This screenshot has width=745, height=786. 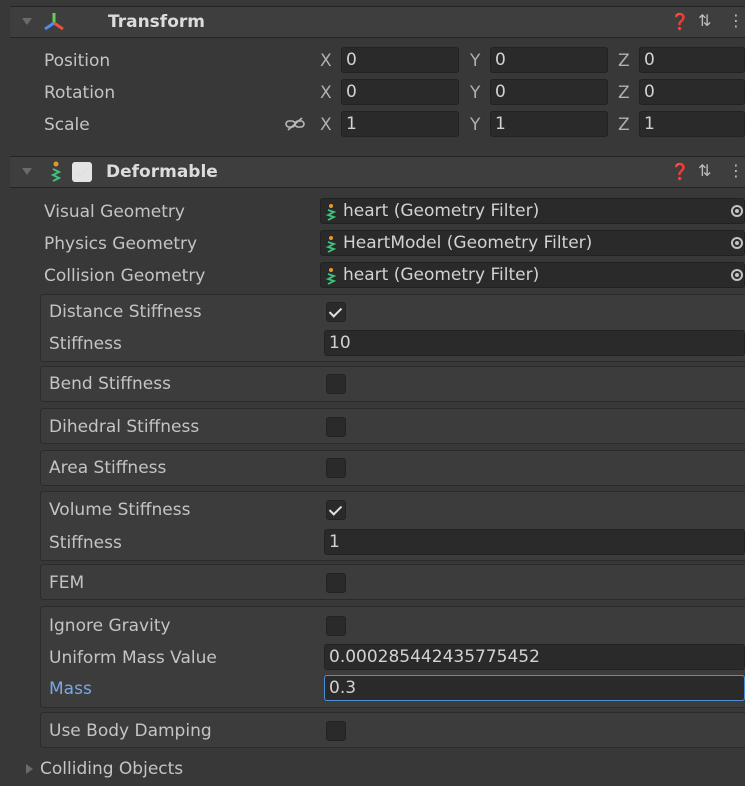 What do you see at coordinates (125, 276) in the screenshot?
I see `collision-geometry-label: Collision Geometry` at bounding box center [125, 276].